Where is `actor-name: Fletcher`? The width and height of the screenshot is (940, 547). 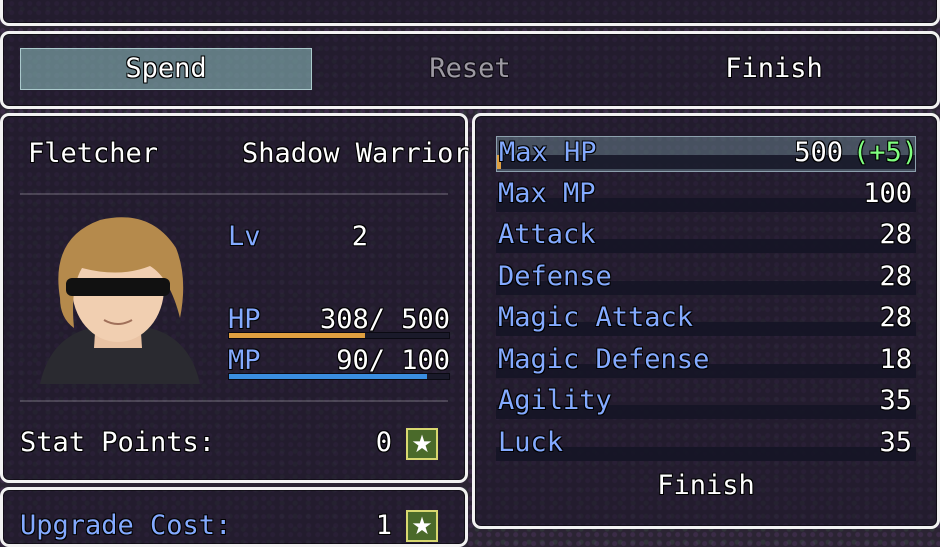 actor-name: Fletcher is located at coordinates (93, 153).